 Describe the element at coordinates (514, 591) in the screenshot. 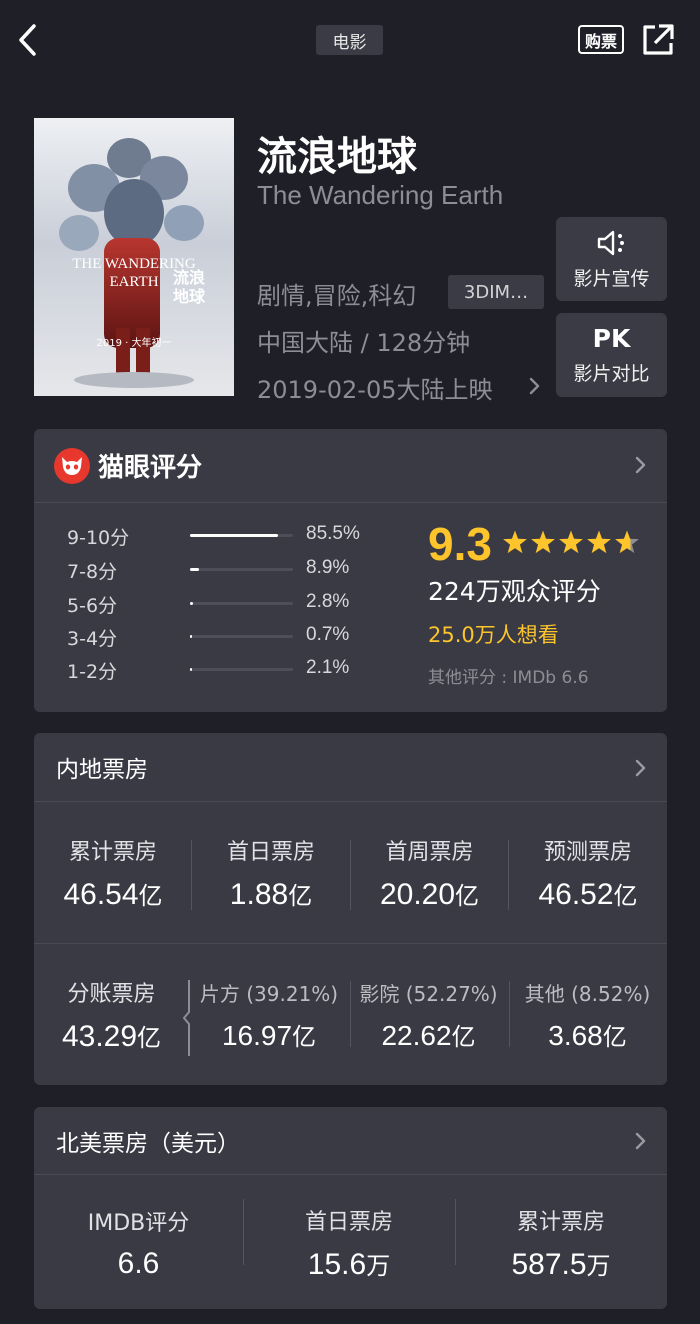

I see `raters-count: 224万观众评分` at that location.